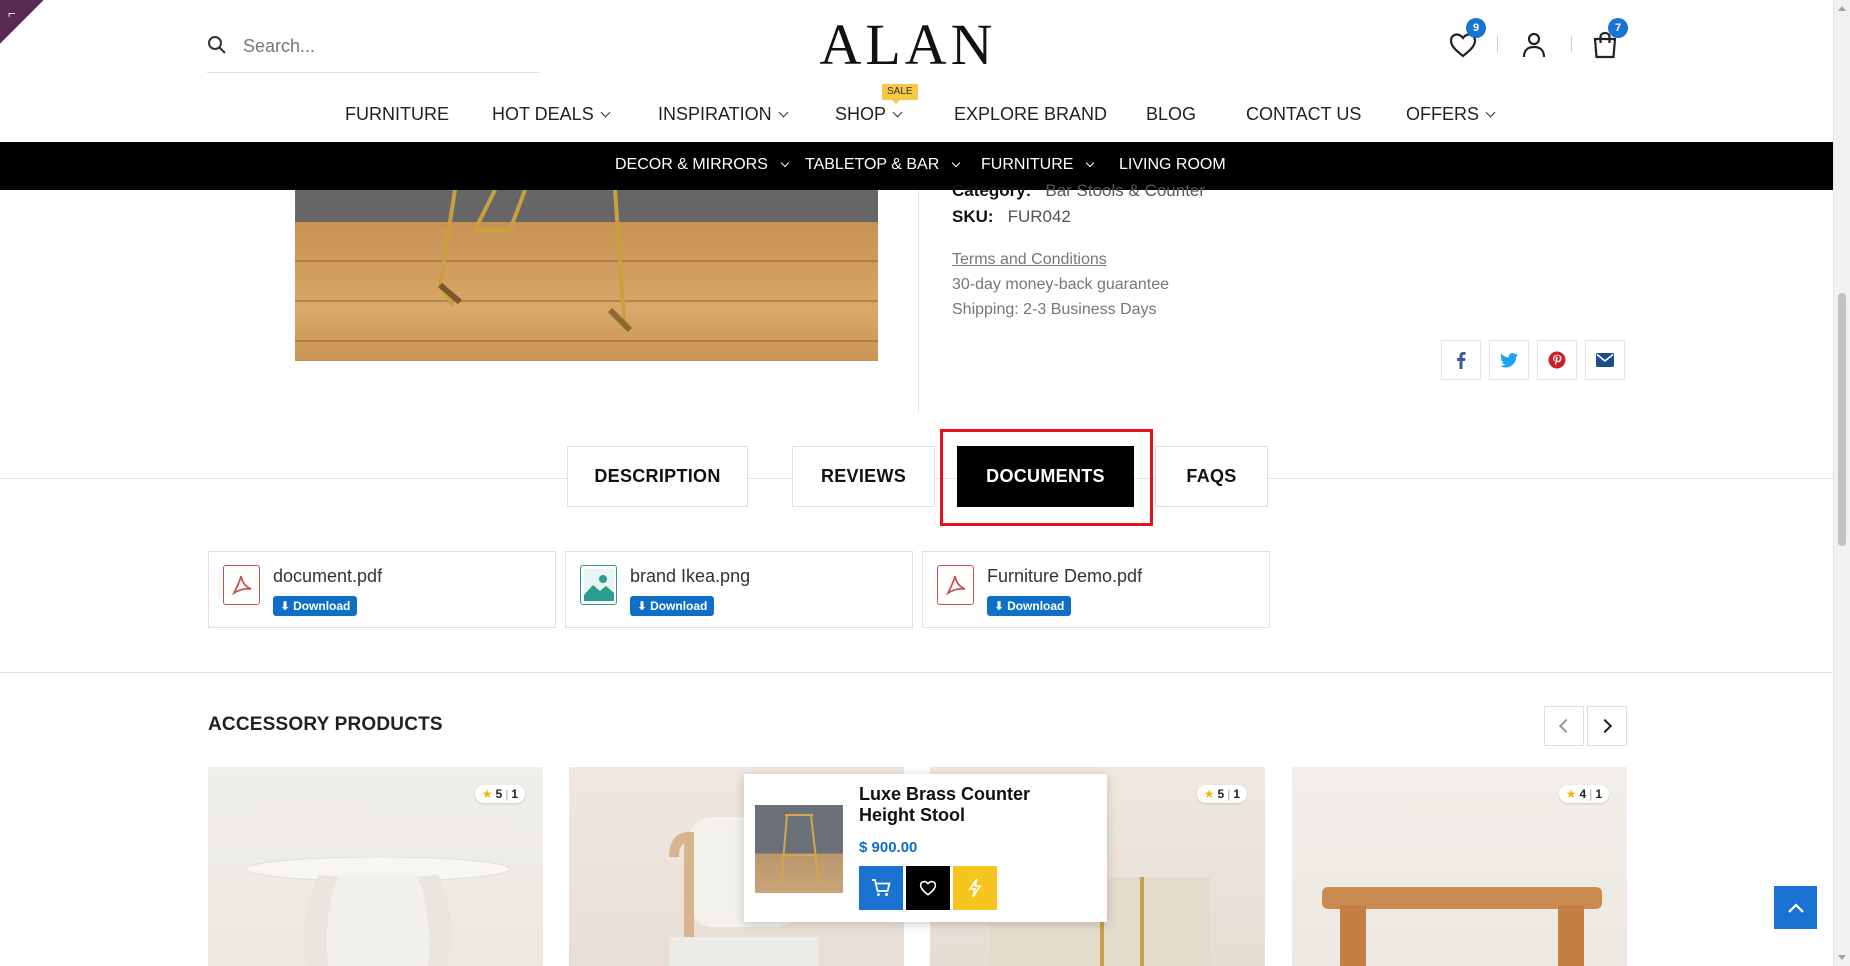  Describe the element at coordinates (1038, 165) in the screenshot. I see `category-item-furniture: FURNITURE` at that location.